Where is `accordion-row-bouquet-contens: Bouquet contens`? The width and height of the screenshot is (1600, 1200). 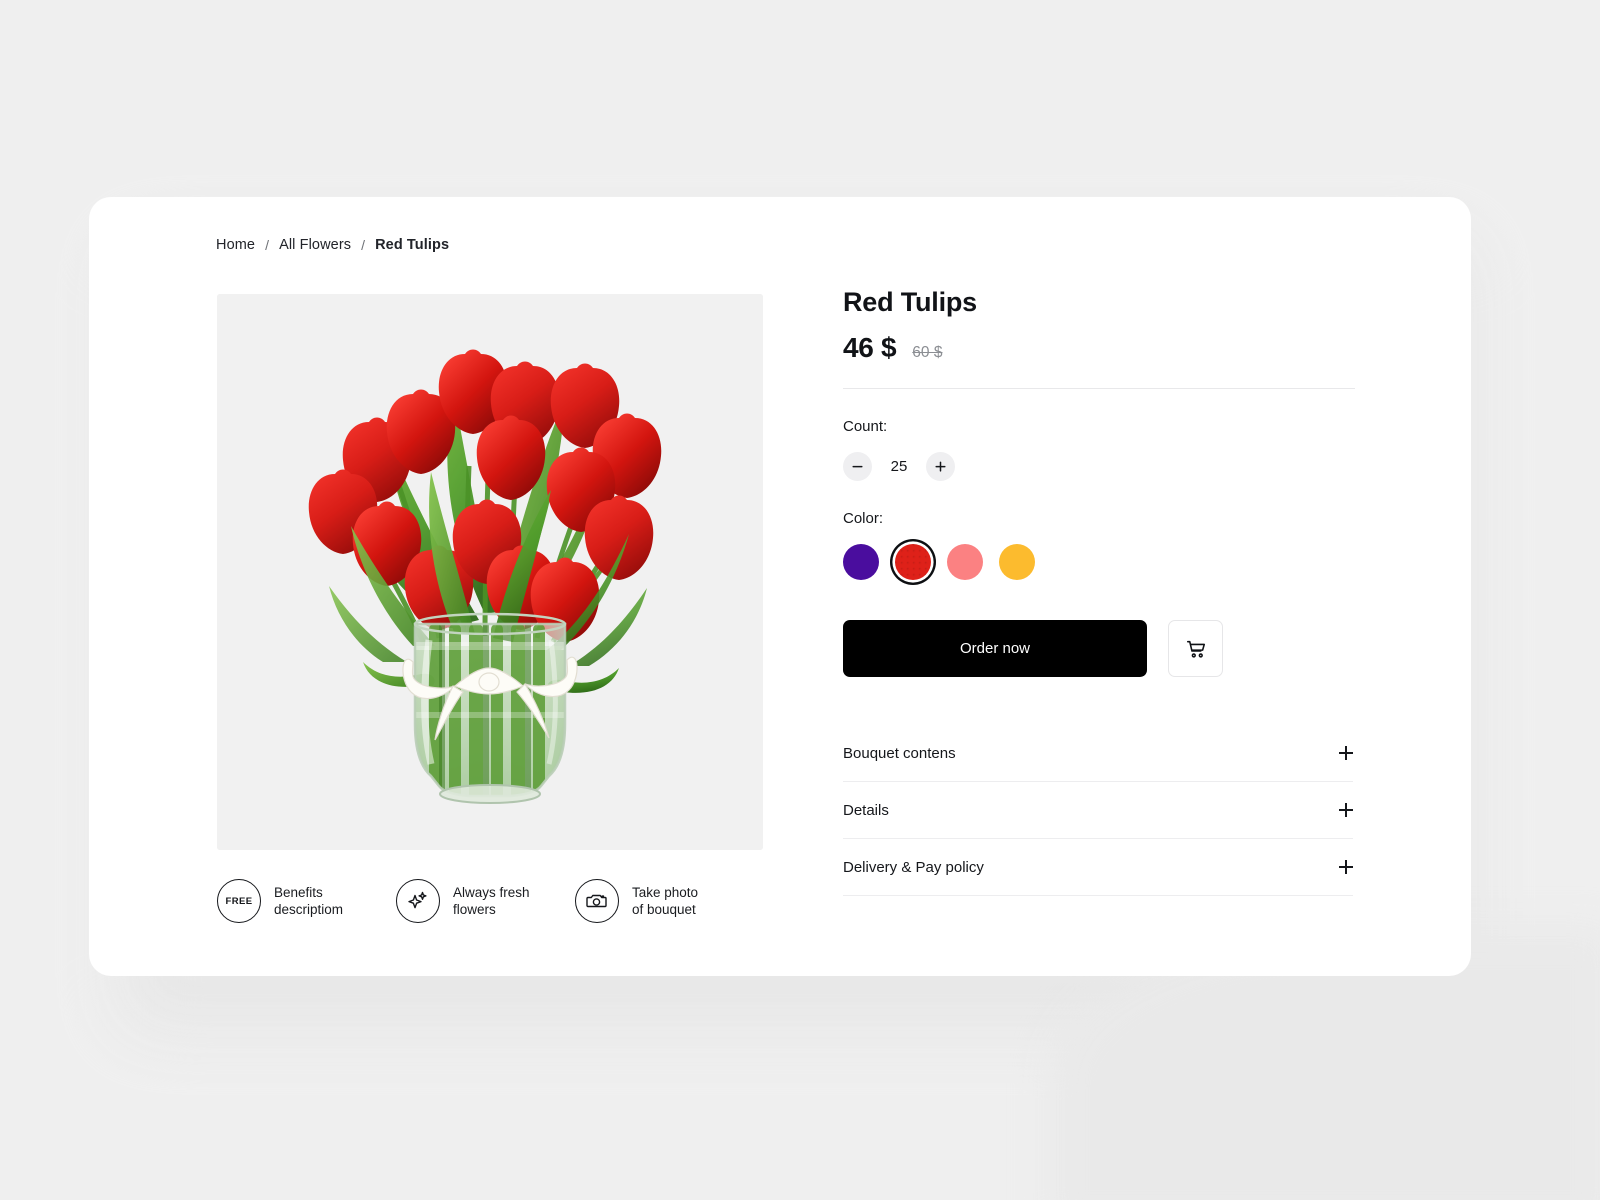 accordion-row-bouquet-contens: Bouquet contens is located at coordinates (1098, 753).